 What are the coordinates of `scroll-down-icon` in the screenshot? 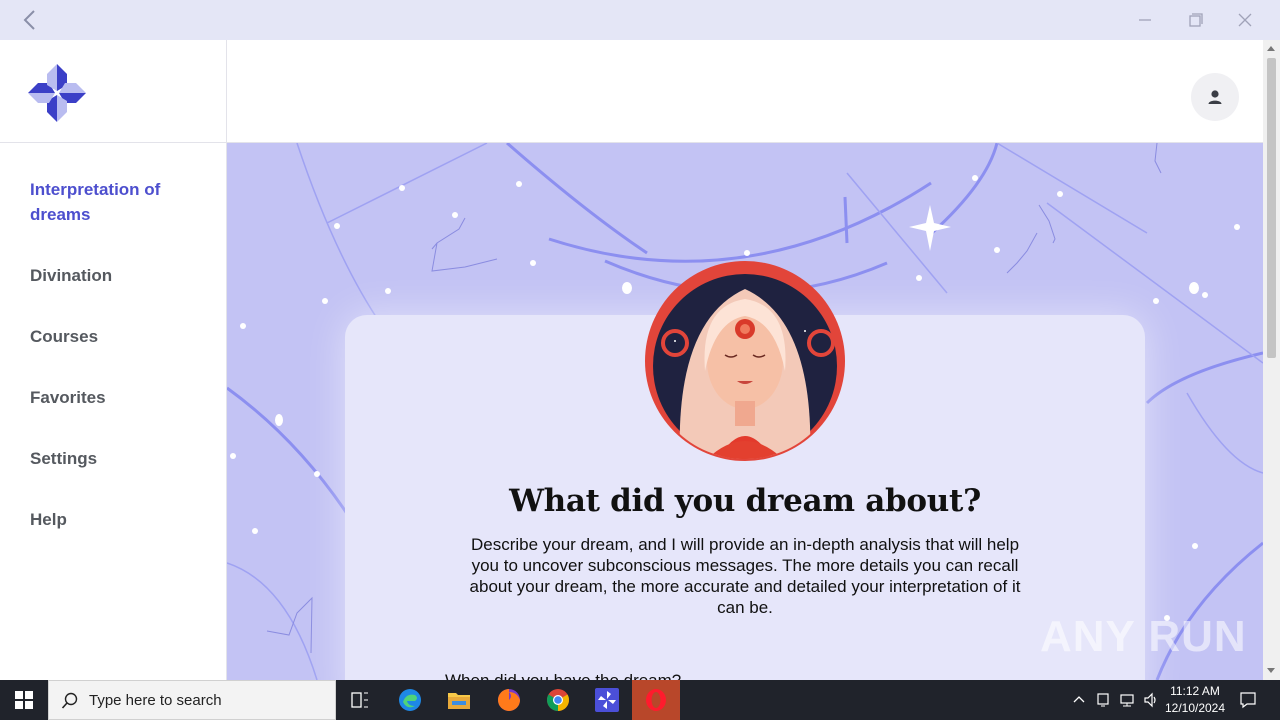 It's located at (1271, 670).